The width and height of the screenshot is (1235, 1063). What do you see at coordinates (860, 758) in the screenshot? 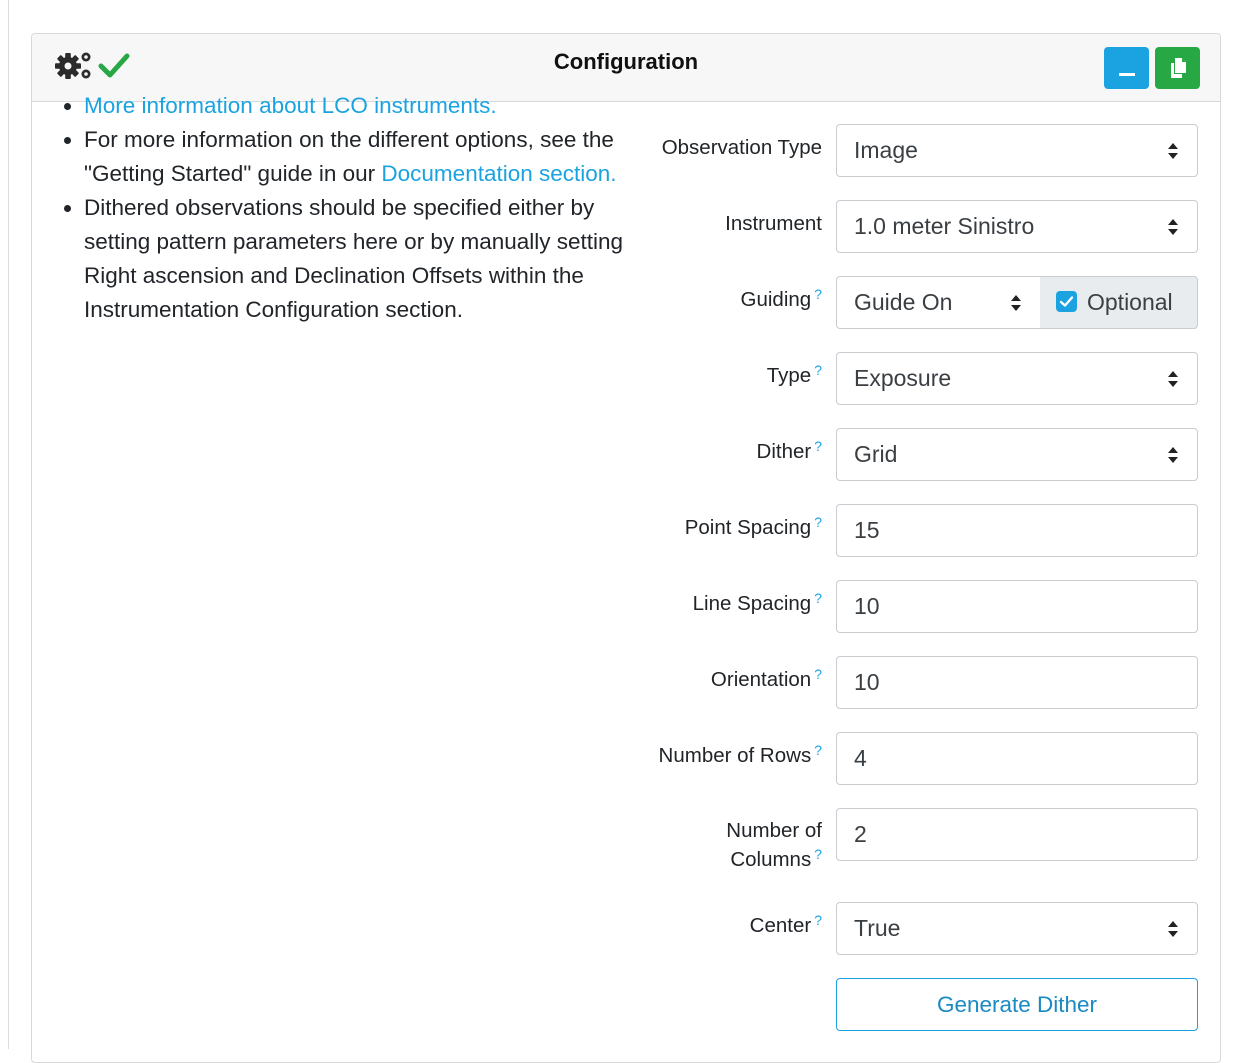
I see `input-value: 4` at bounding box center [860, 758].